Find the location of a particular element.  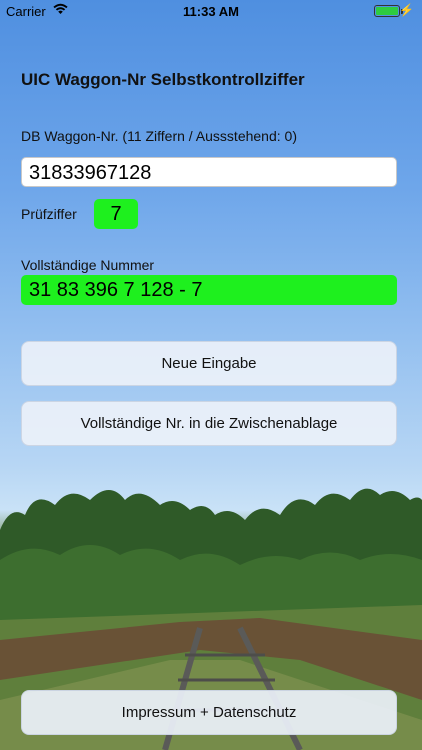

imprint-privacy-button: Impressum + Datenschutz is located at coordinates (209, 712).